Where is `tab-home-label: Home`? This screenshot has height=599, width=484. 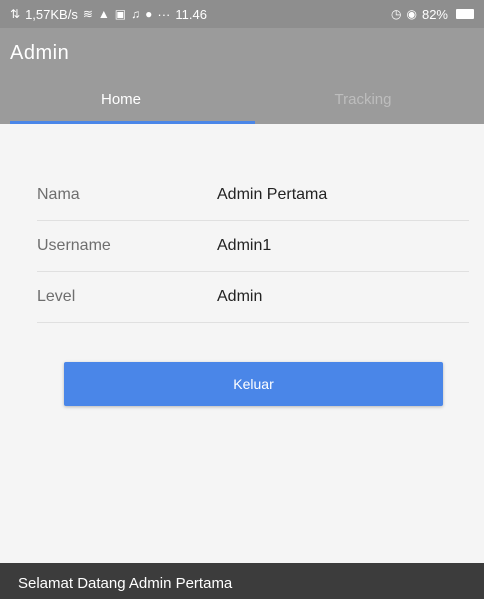
tab-home-label: Home is located at coordinates (120, 99).